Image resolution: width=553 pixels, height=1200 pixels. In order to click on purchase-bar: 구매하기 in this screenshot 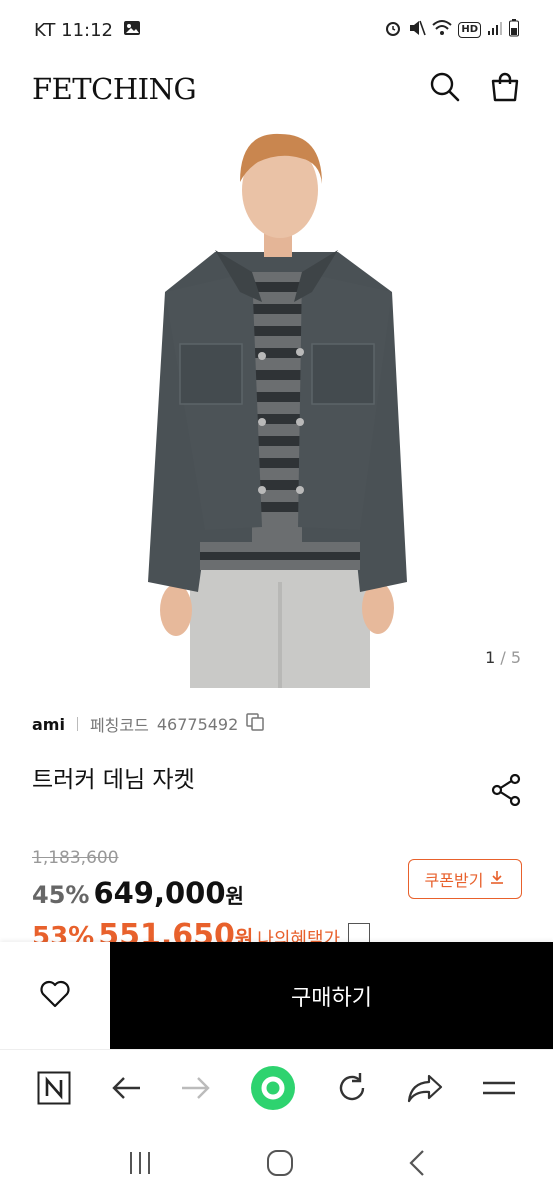, I will do `click(276, 995)`.